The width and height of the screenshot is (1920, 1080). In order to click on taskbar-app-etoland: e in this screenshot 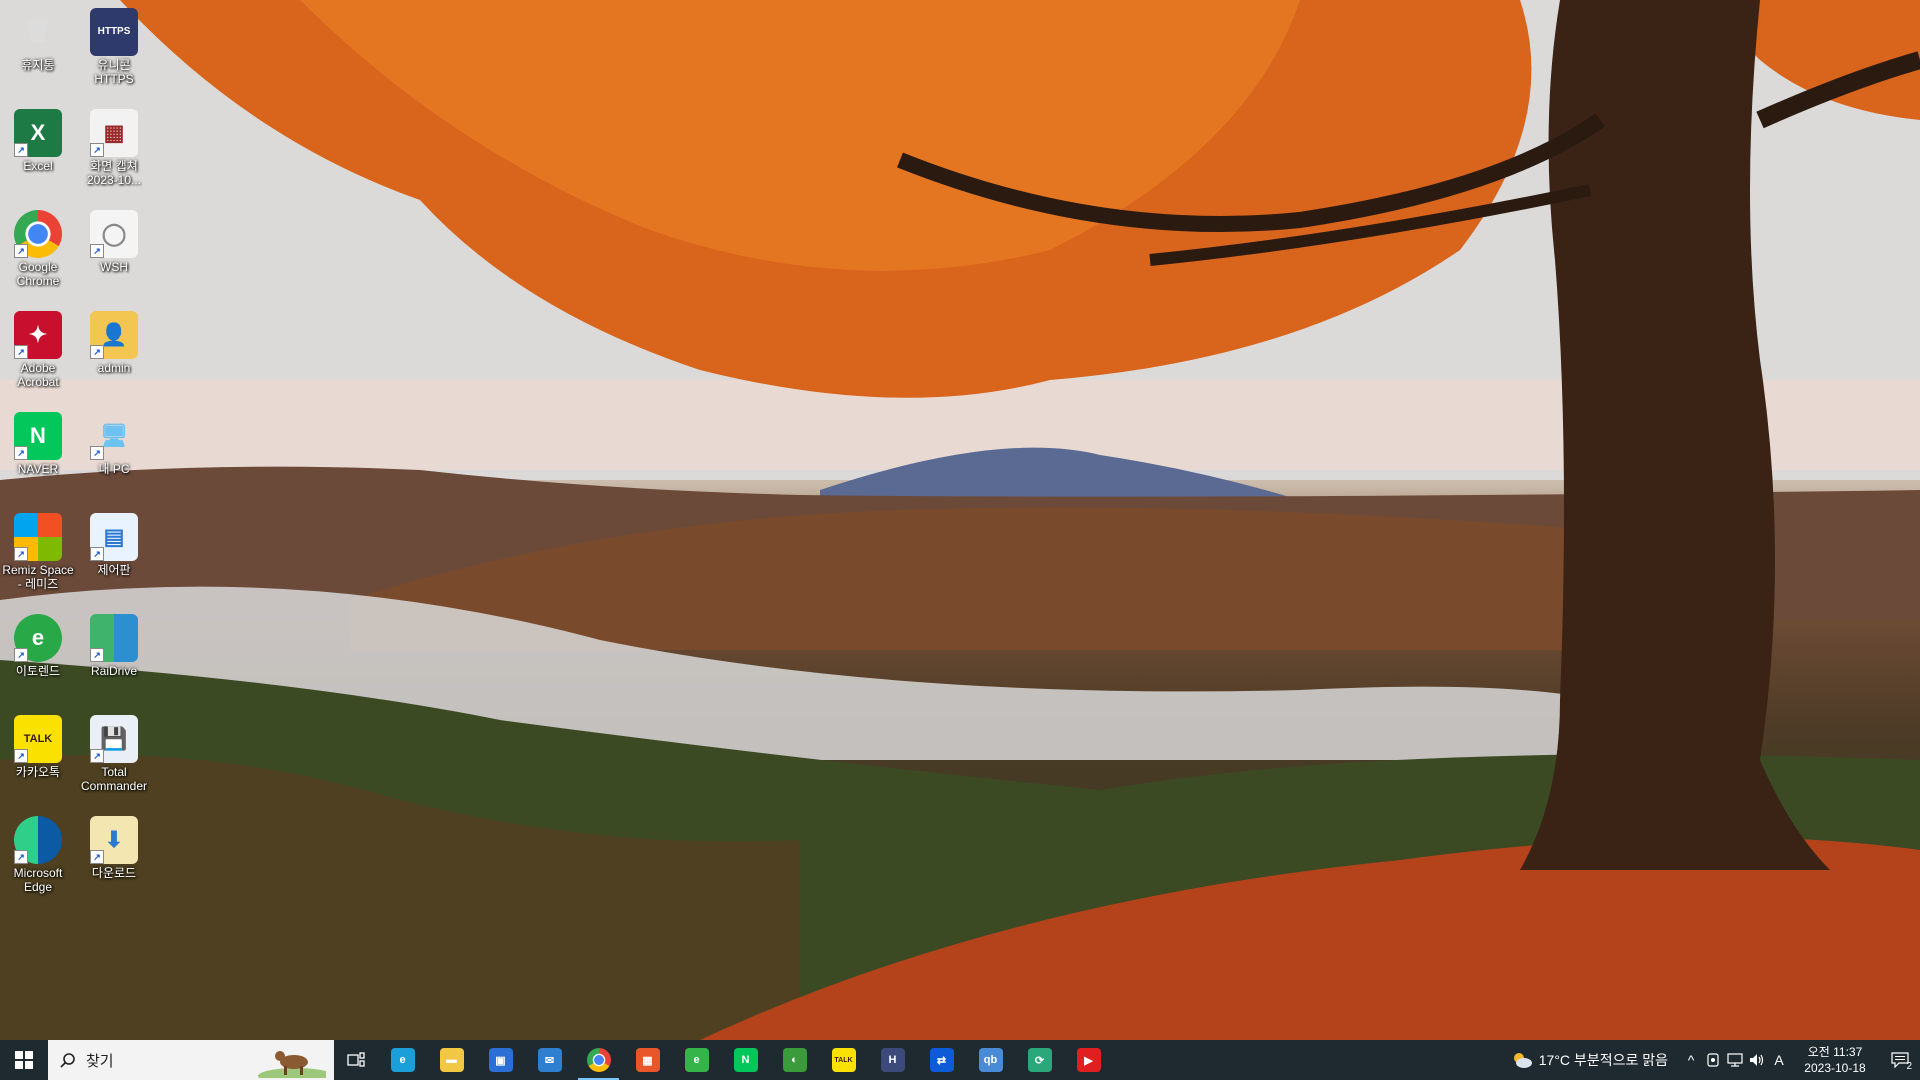, I will do `click(696, 1060)`.